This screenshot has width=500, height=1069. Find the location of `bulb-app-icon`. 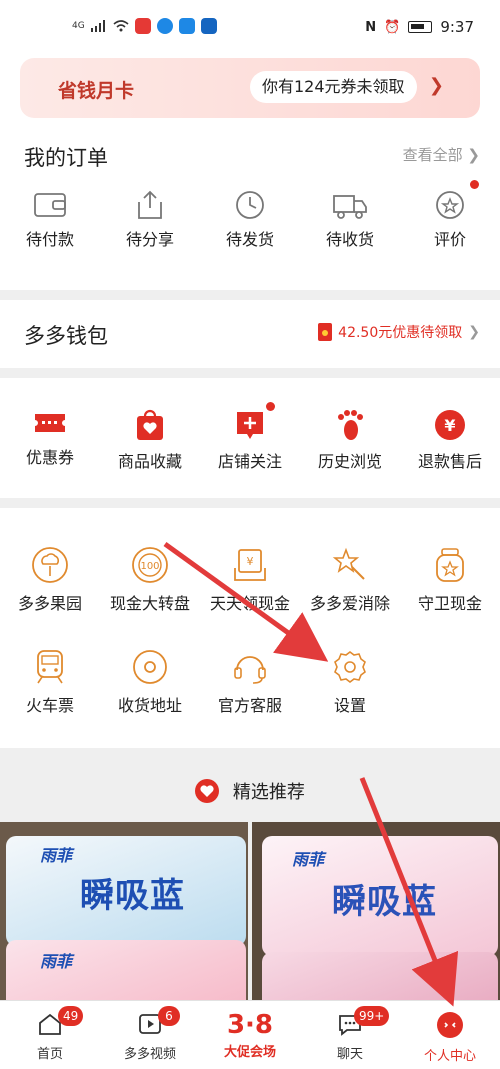

bulb-app-icon is located at coordinates (208, 26).